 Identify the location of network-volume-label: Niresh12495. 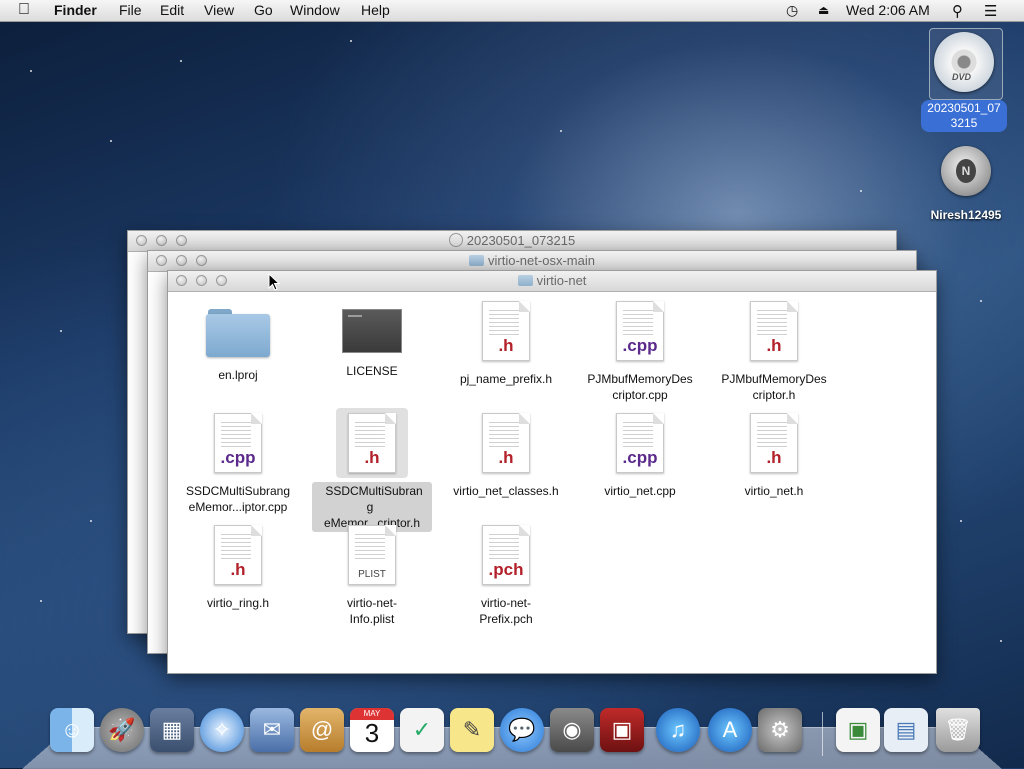
(966, 215).